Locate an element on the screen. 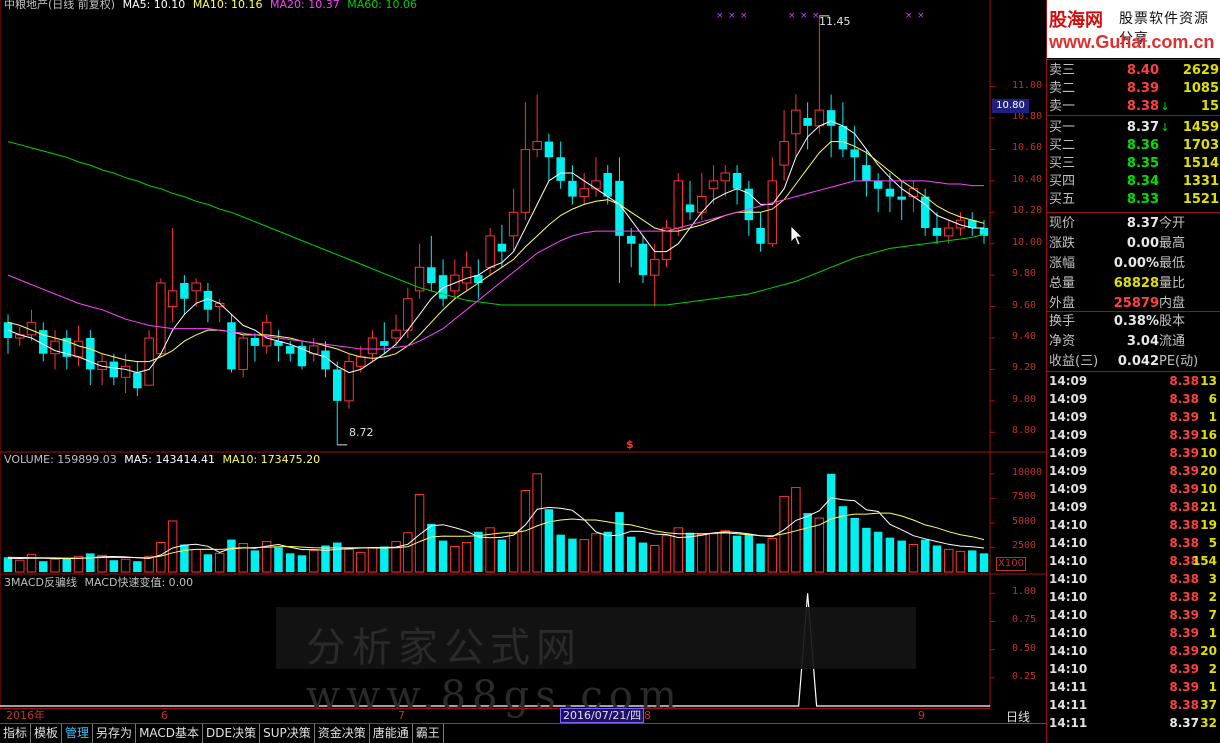 The width and height of the screenshot is (1220, 743). price-axis-label: 9.80 is located at coordinates (1024, 274).